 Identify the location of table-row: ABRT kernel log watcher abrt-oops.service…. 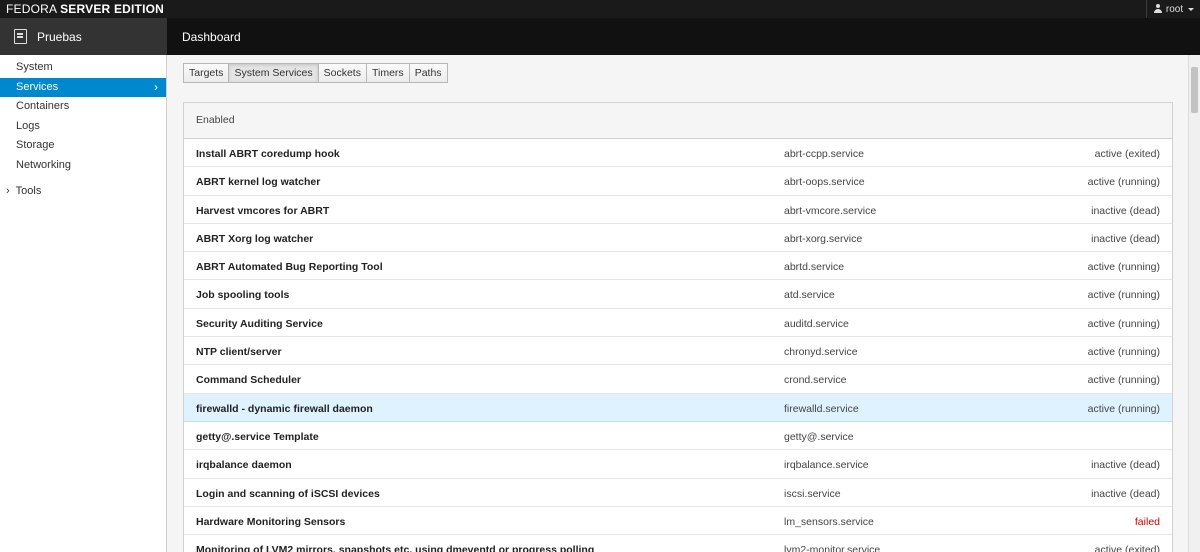
(678, 181).